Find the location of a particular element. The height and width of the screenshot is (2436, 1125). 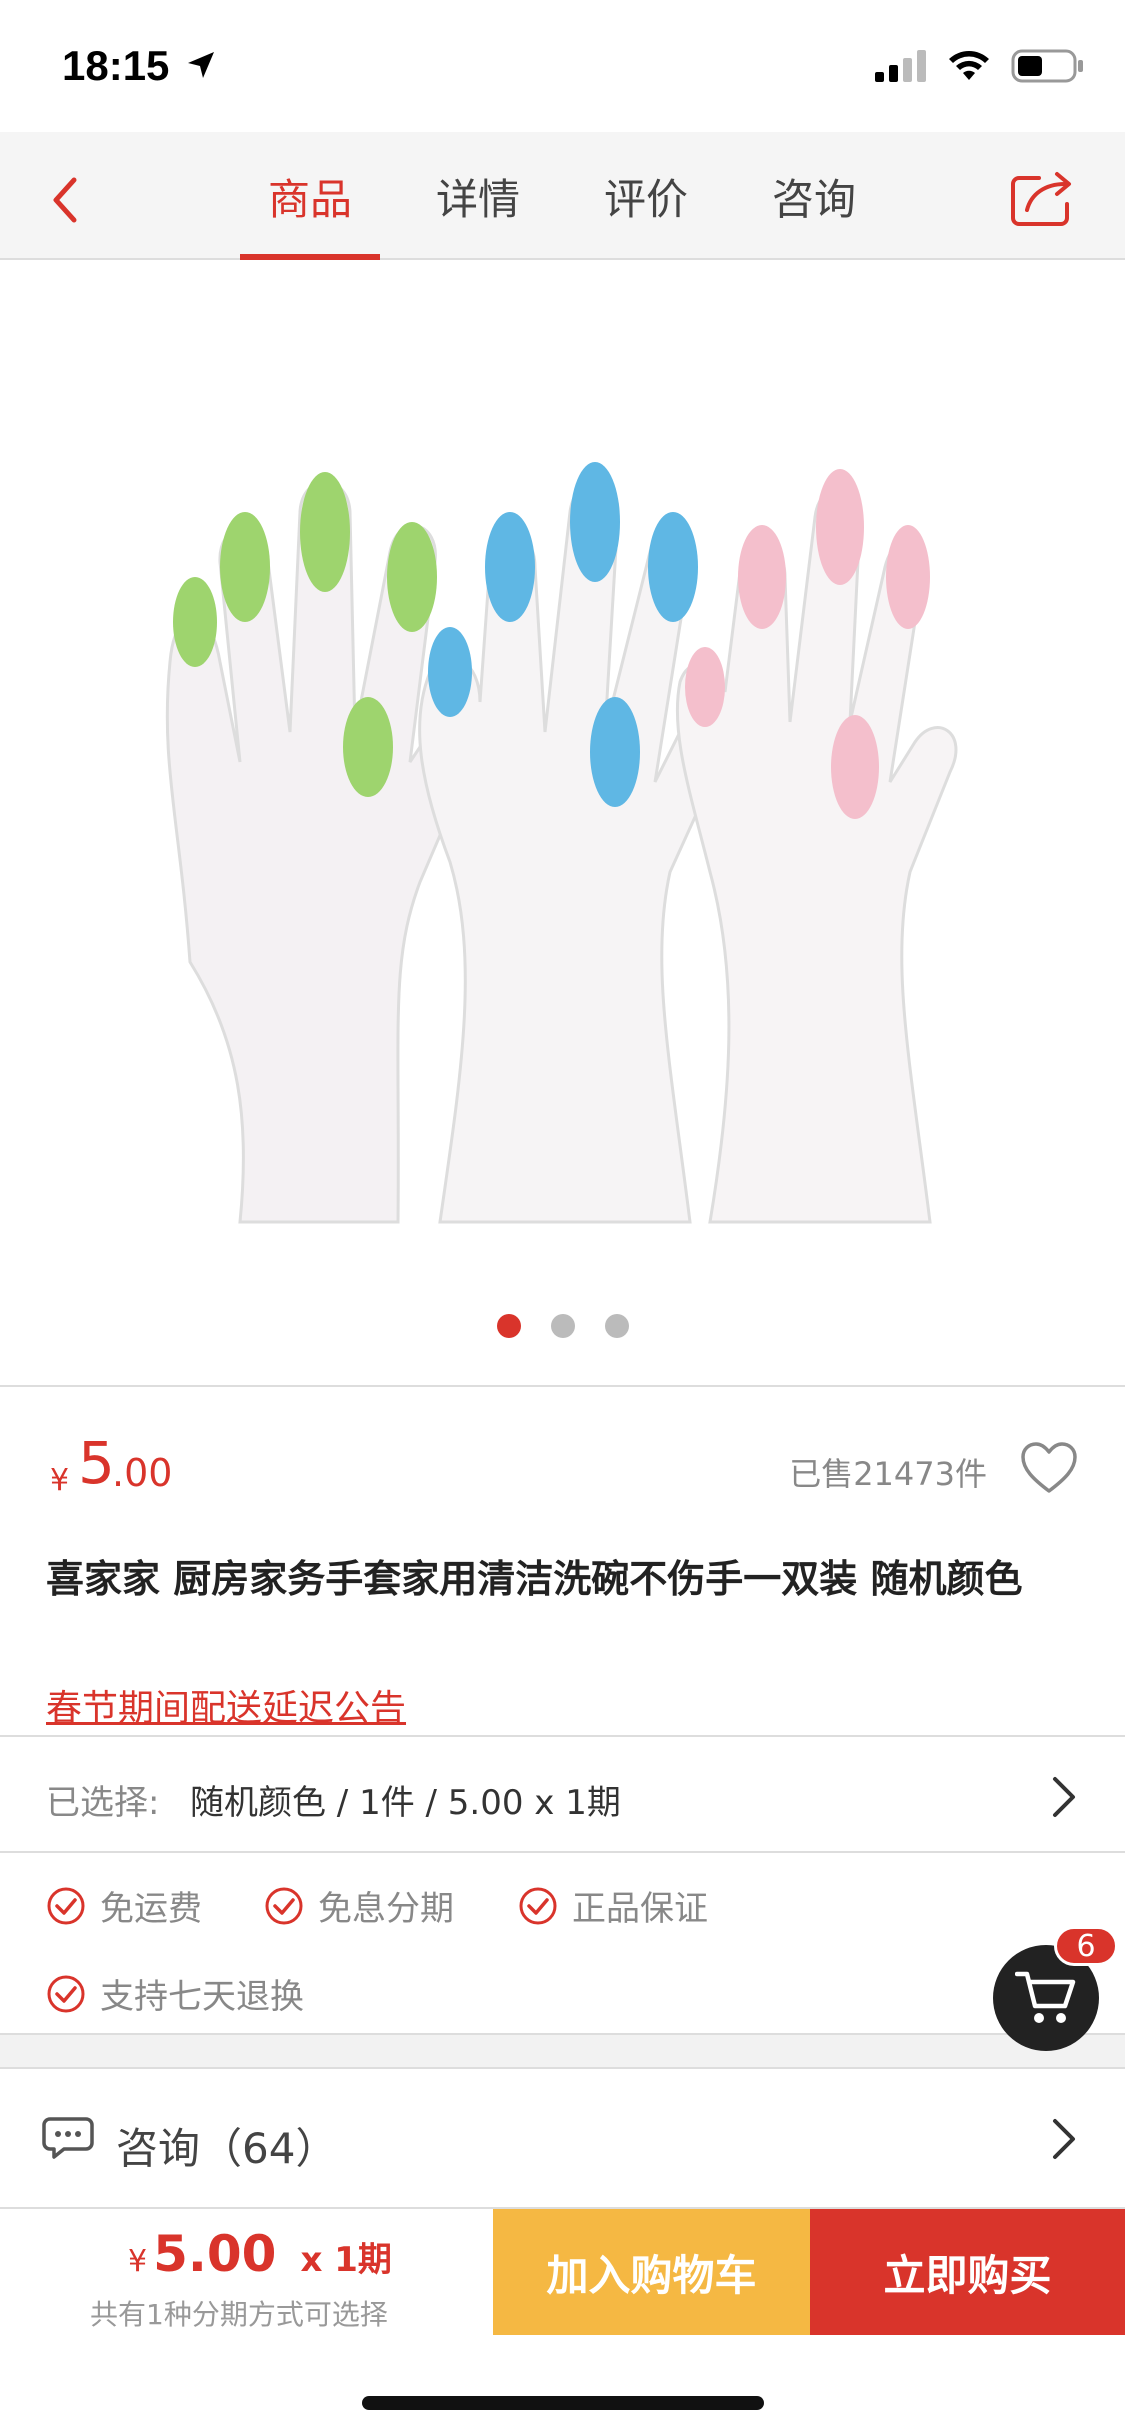

wifi-icon is located at coordinates (969, 65).